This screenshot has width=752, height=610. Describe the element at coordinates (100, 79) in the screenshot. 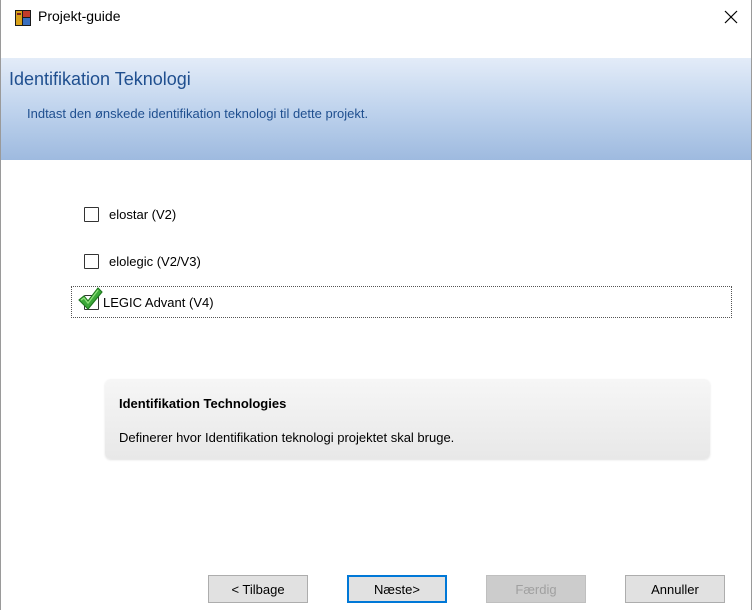

I see `page-title: Identifikation Teknologi` at that location.